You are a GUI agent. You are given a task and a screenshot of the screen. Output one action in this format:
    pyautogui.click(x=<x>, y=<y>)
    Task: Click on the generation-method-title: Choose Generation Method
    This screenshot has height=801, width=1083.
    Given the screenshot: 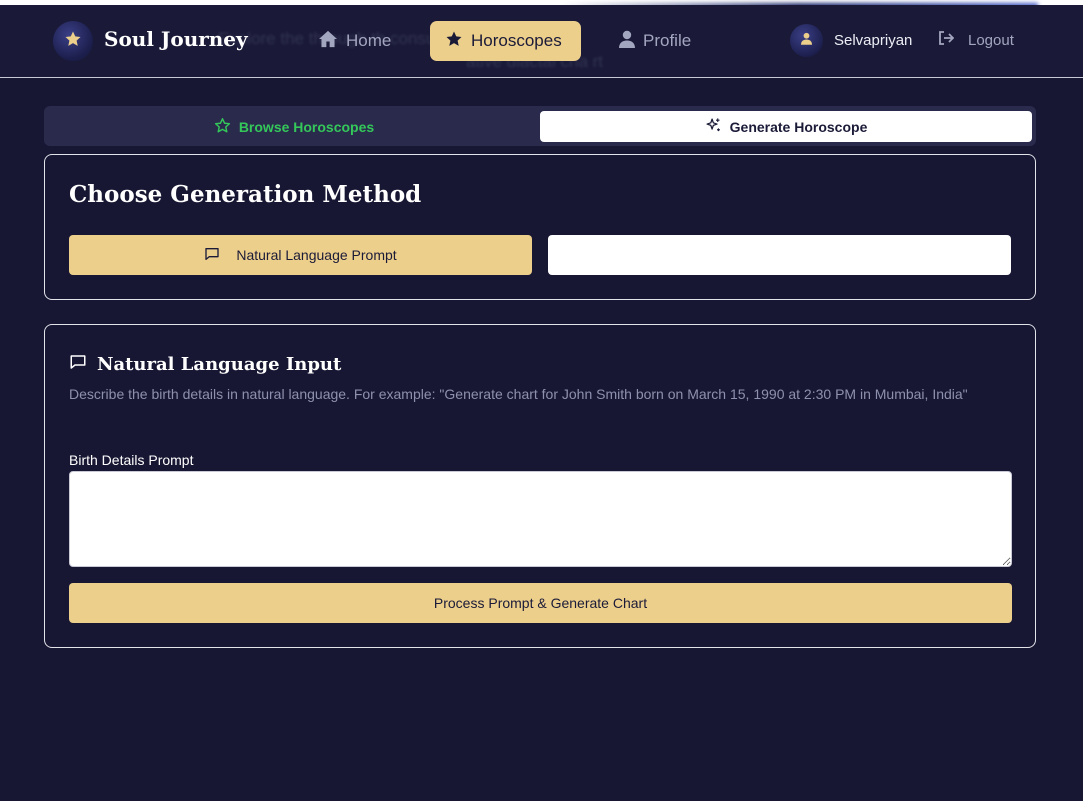 What is the action you would take?
    pyautogui.click(x=245, y=194)
    